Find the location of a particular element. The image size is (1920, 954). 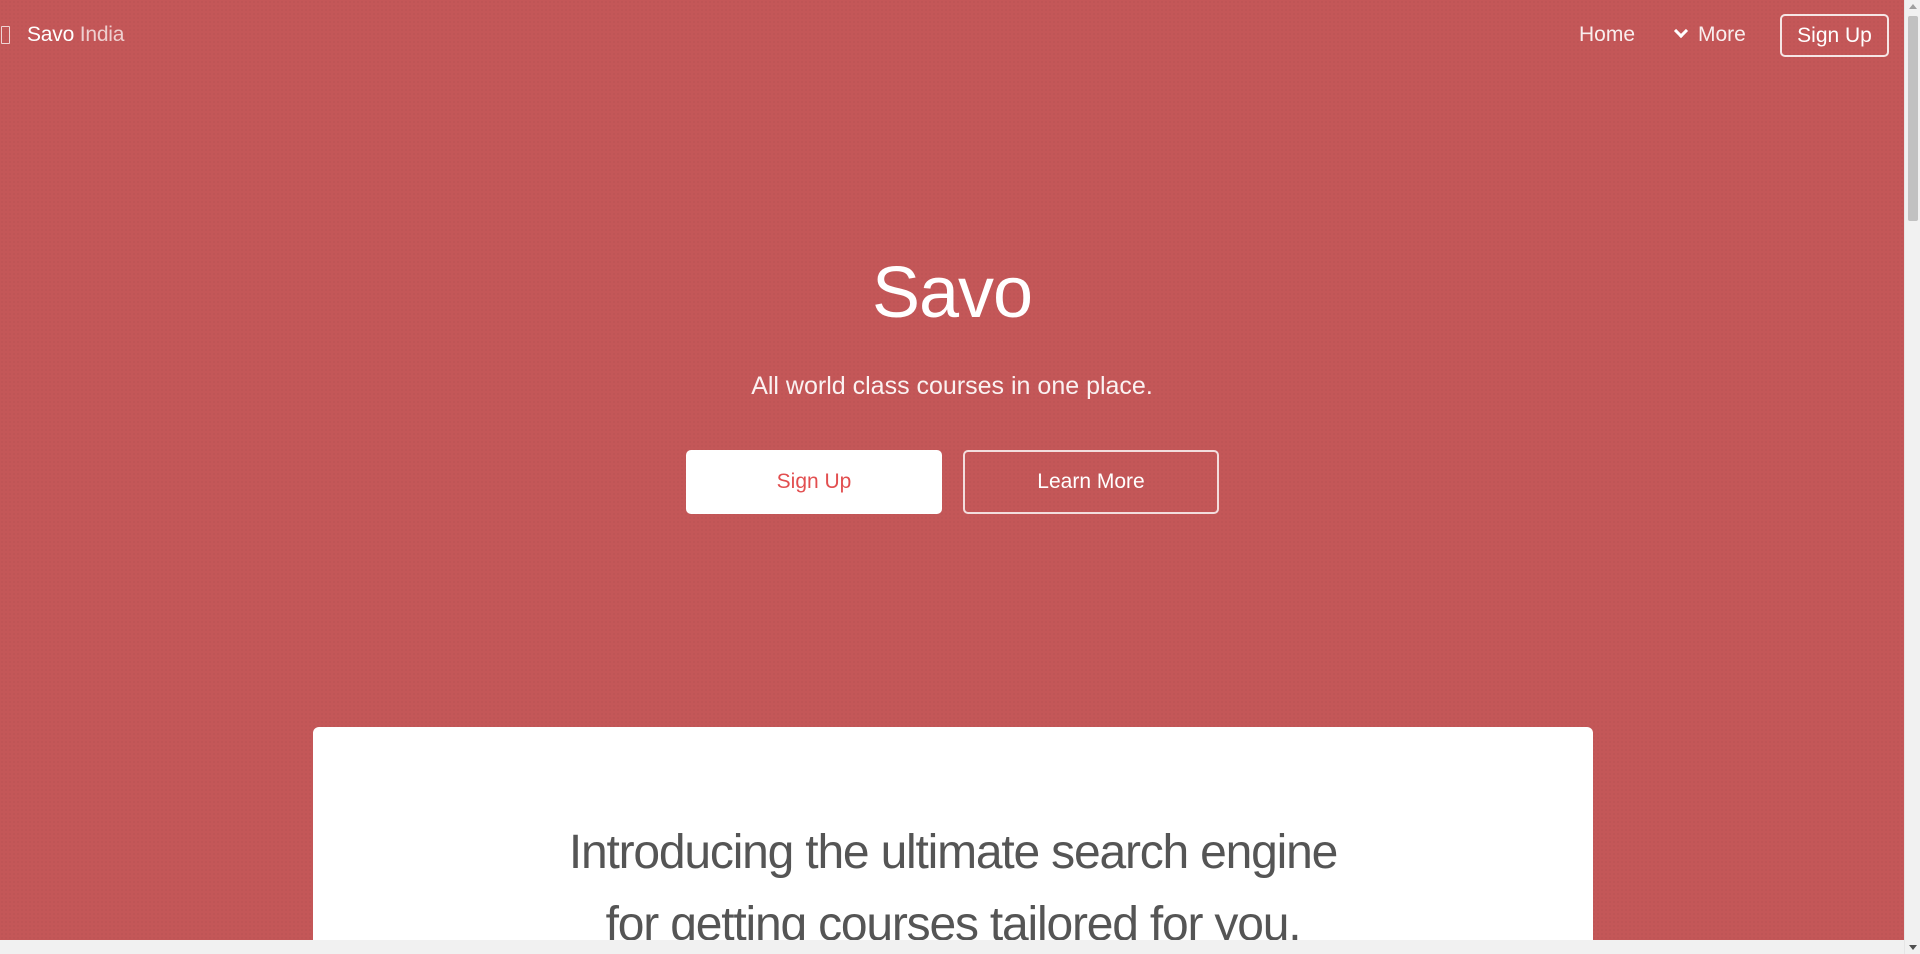

nav-home-link: Home is located at coordinates (1607, 35).